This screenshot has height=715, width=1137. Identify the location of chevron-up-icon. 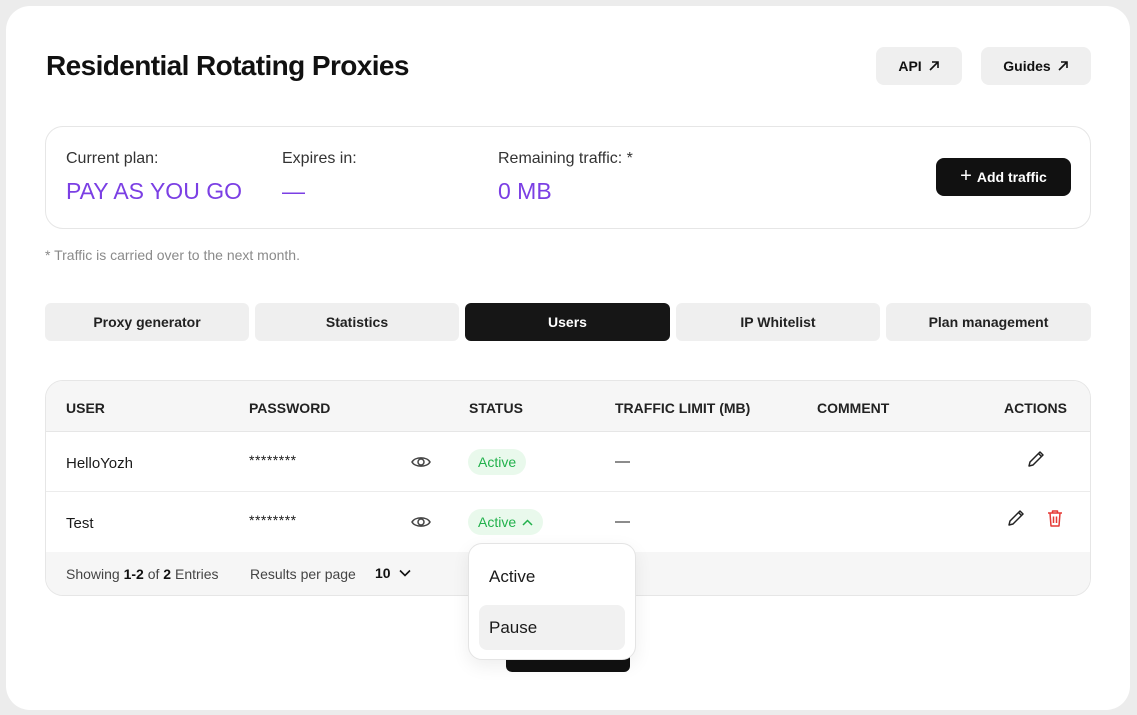
(527, 522).